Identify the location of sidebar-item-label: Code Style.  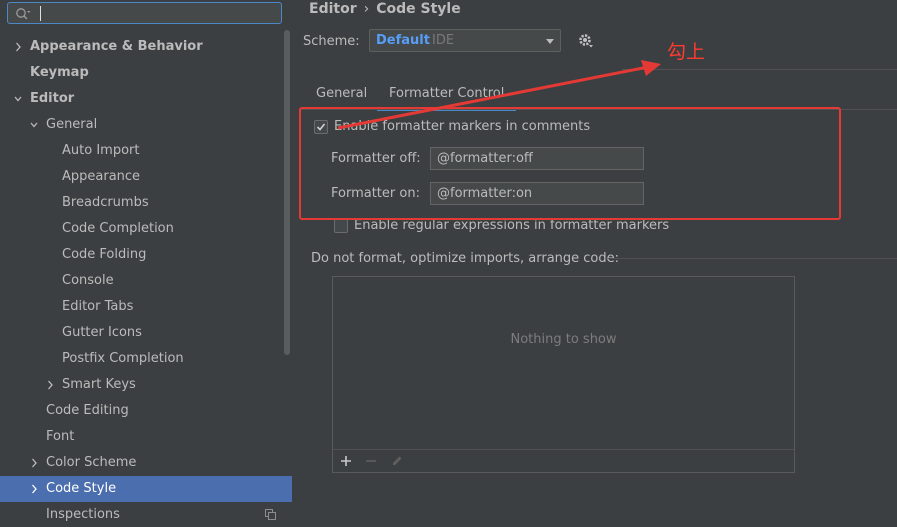
(81, 488).